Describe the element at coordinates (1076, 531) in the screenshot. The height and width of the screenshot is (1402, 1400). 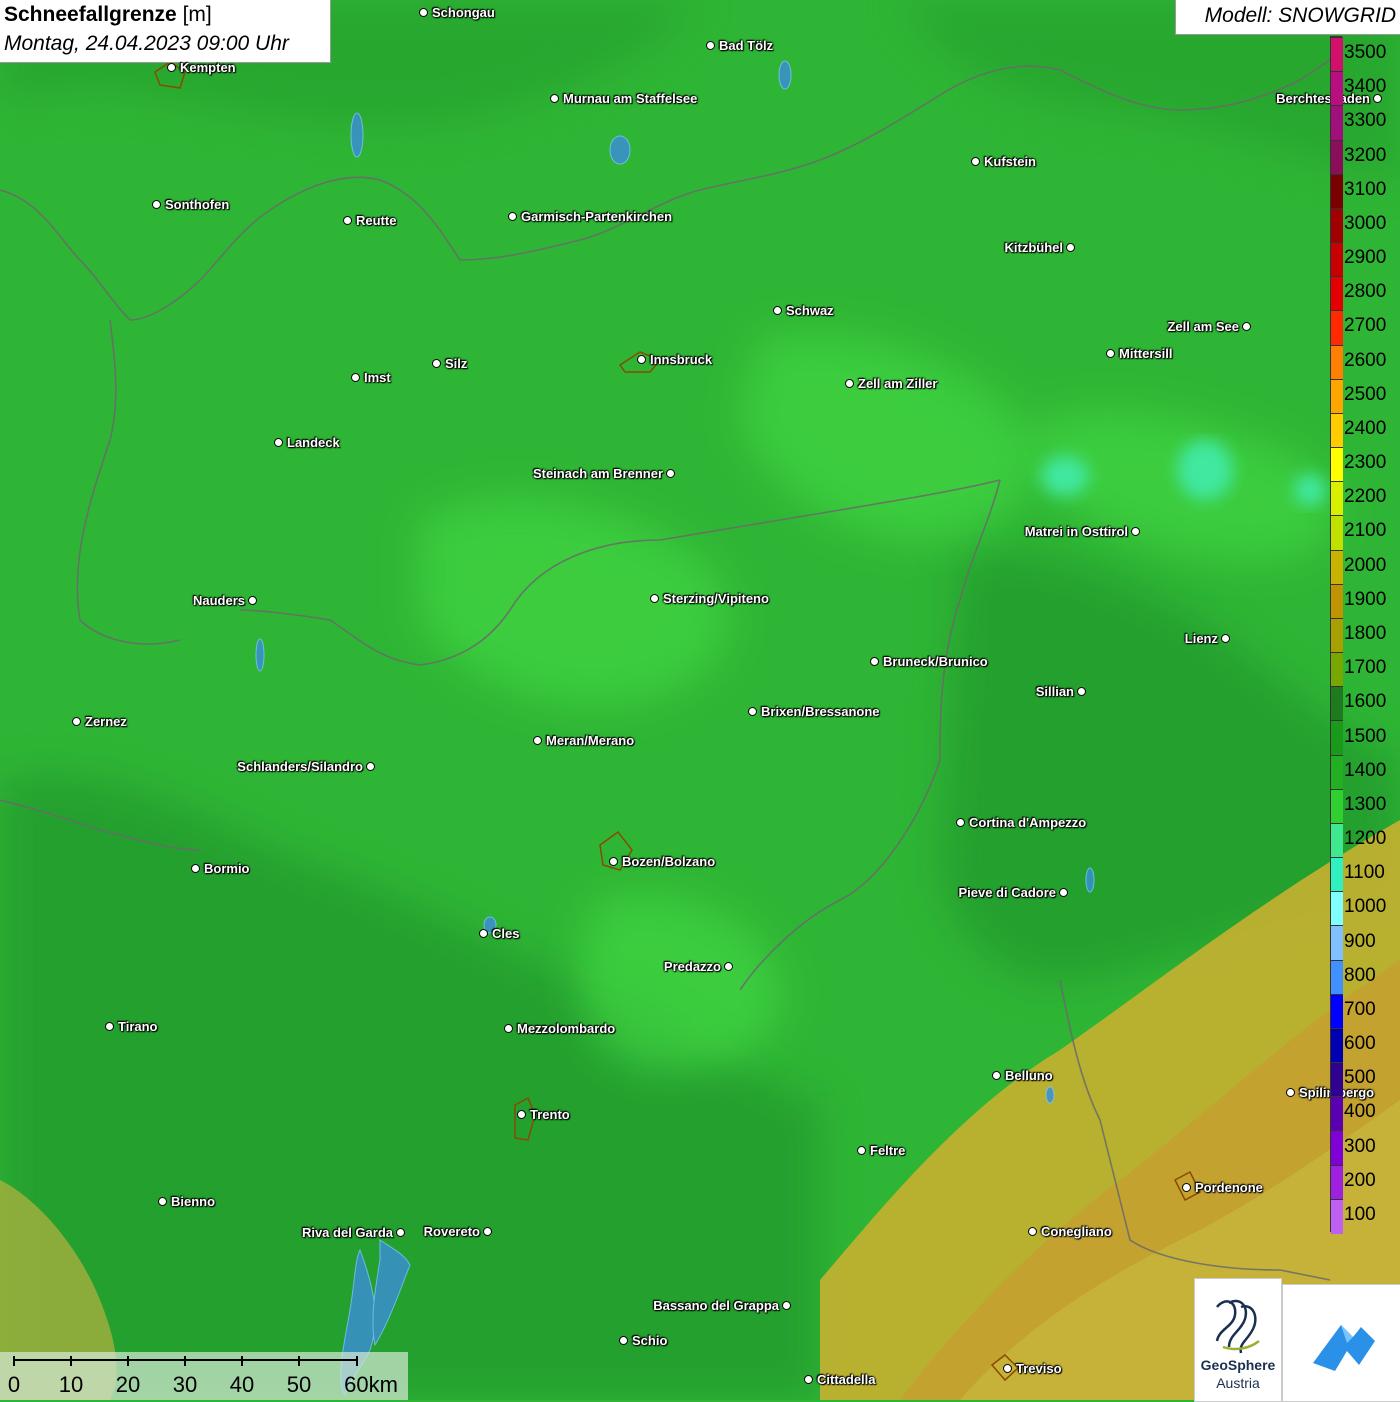
I see `city-label: Matrei in Osttirol` at that location.